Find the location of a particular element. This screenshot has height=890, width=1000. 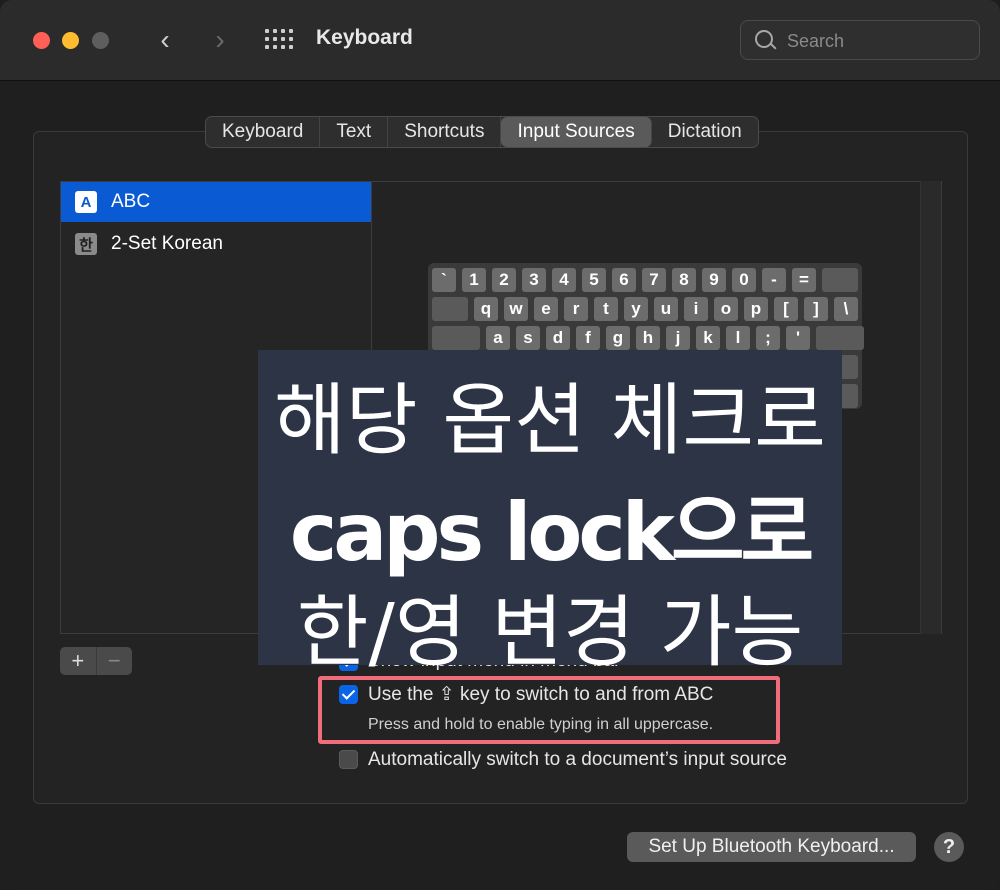

key: = is located at coordinates (804, 280).